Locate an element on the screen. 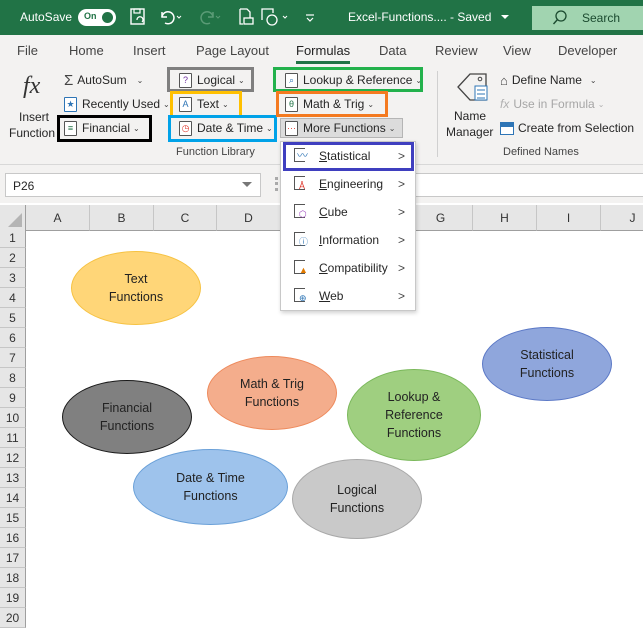 This screenshot has width=643, height=631. toggle-knob is located at coordinates (107, 17).